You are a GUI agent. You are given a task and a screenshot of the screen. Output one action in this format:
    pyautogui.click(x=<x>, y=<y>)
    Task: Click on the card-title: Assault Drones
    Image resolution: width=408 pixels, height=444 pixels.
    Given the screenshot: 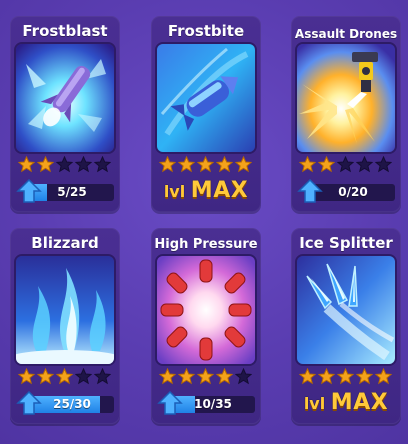 What is the action you would take?
    pyautogui.click(x=346, y=34)
    